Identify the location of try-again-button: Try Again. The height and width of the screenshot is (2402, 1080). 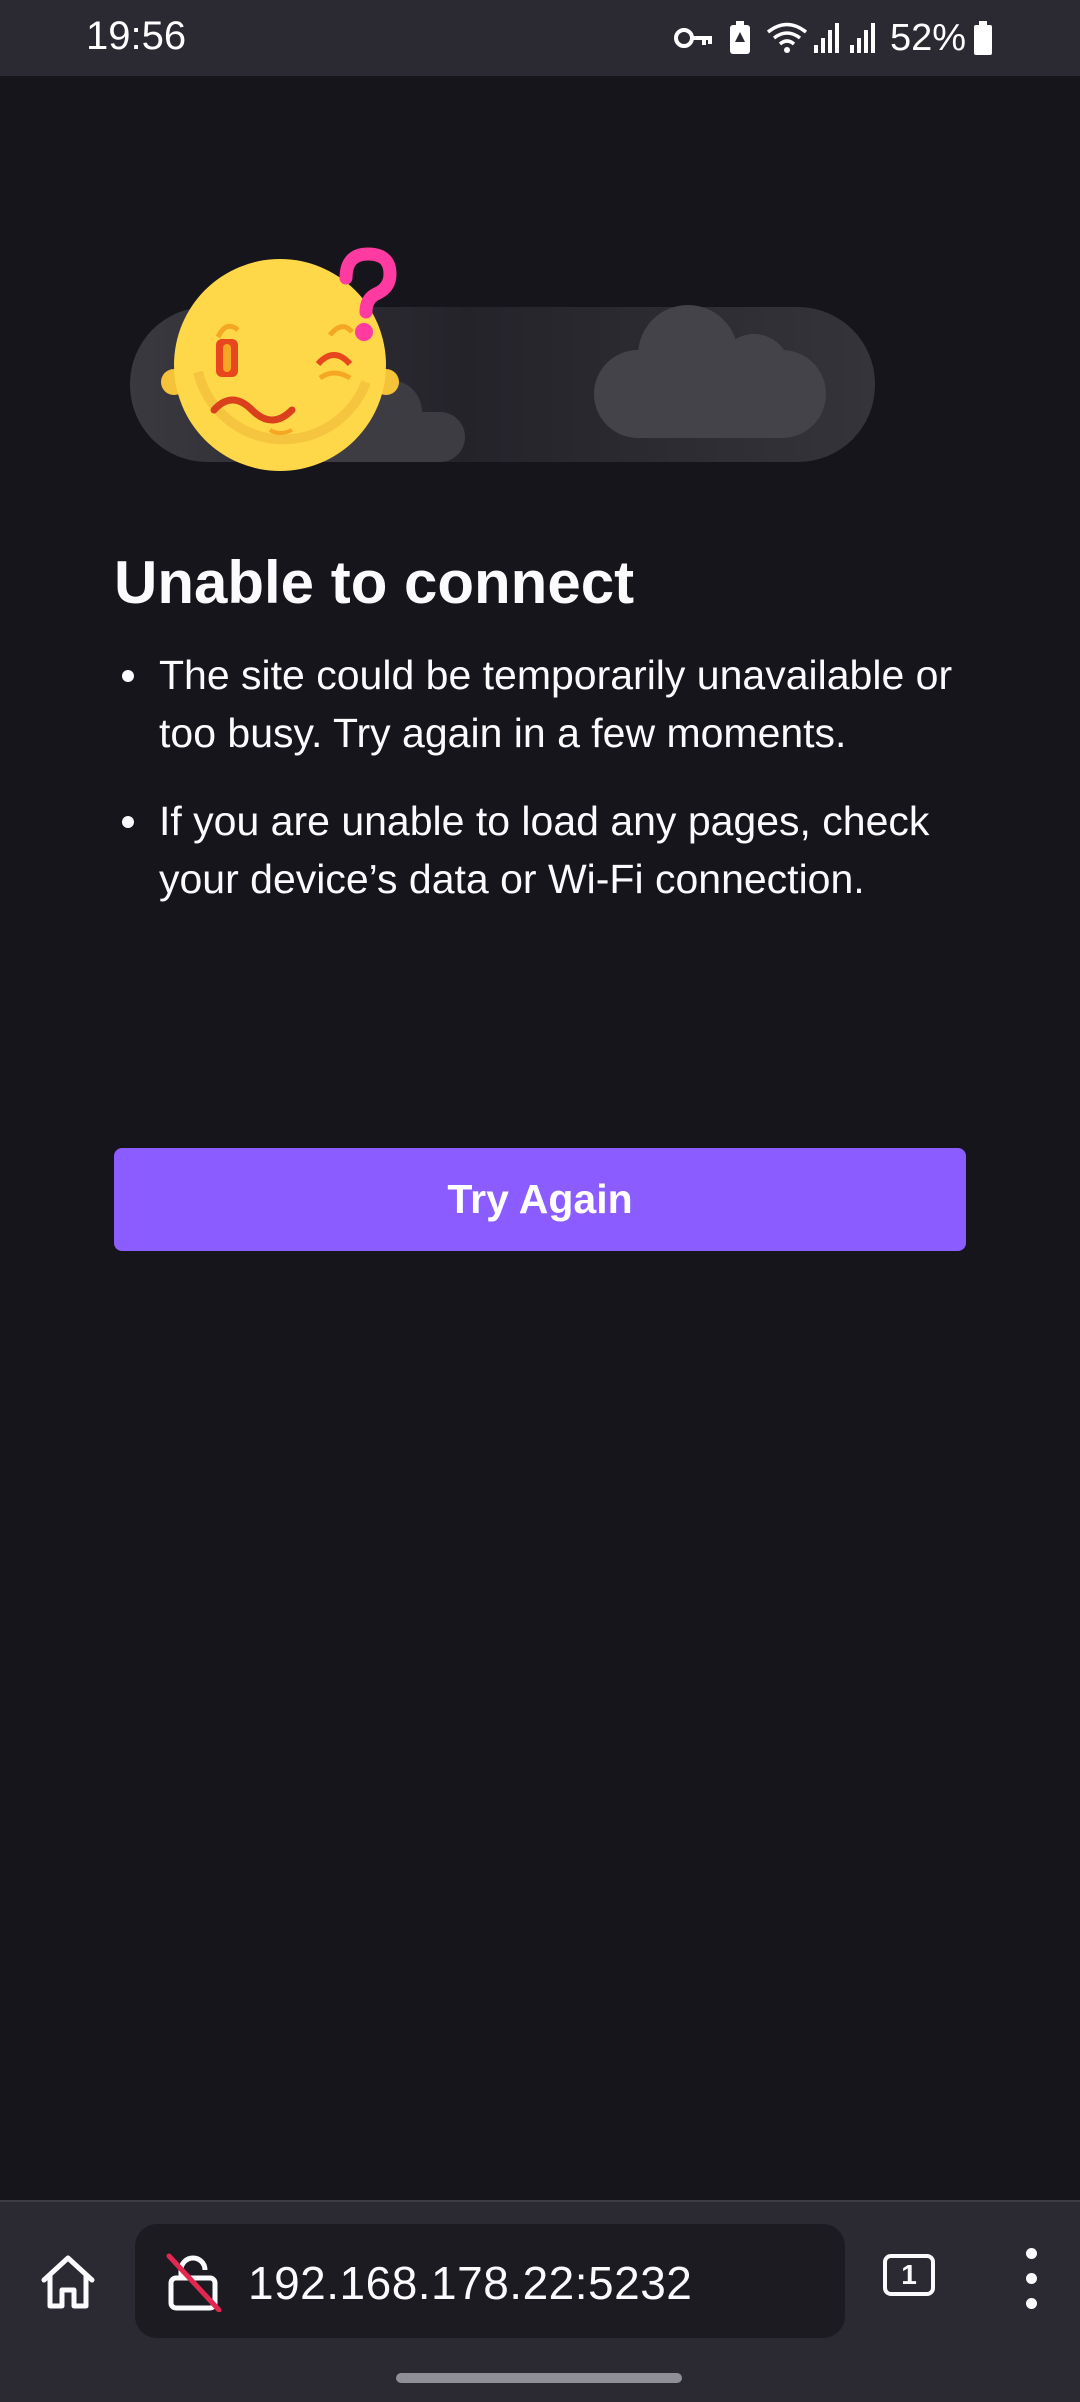
(540, 1199).